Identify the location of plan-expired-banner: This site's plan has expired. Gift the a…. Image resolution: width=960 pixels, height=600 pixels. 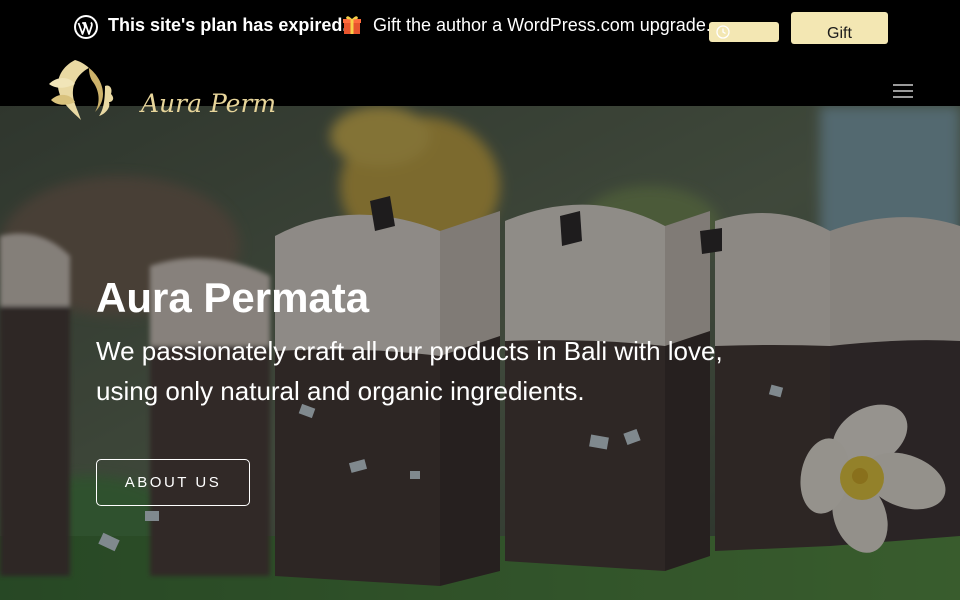
(480, 28).